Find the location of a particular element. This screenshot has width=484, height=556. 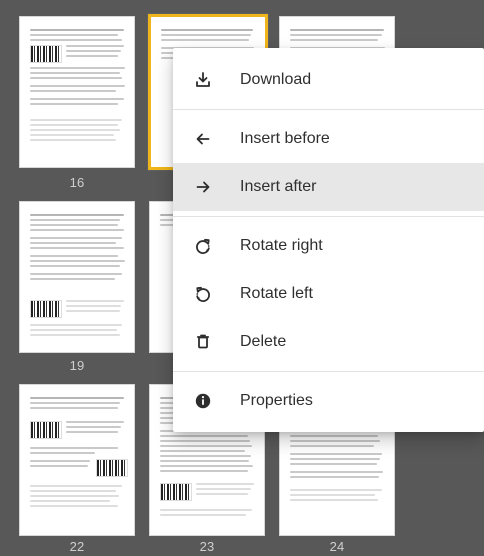

arrow-right-icon is located at coordinates (203, 187).